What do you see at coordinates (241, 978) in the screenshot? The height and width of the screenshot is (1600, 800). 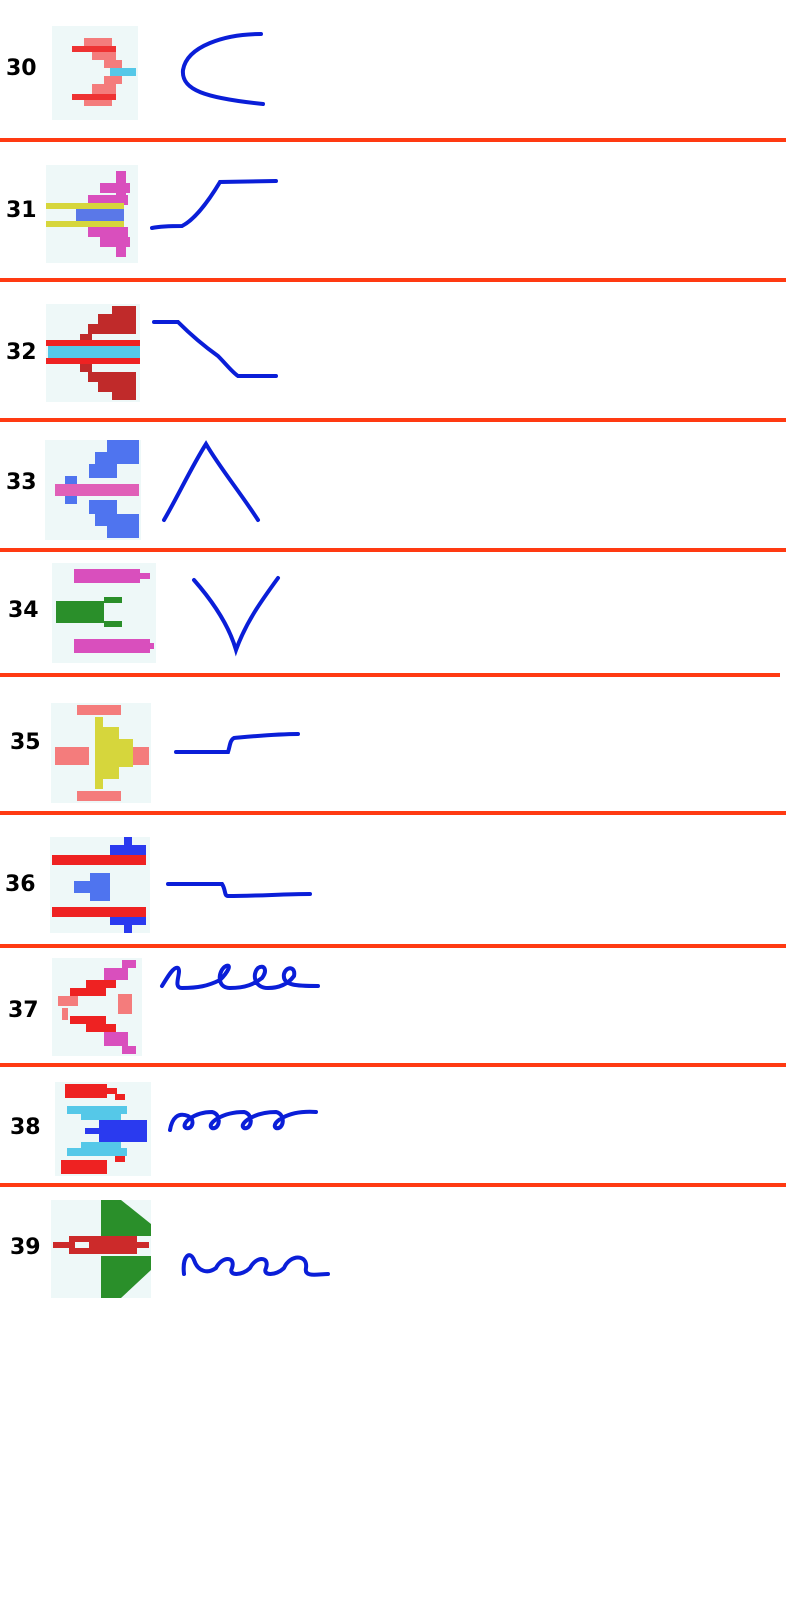 I see `loops-path-icon` at bounding box center [241, 978].